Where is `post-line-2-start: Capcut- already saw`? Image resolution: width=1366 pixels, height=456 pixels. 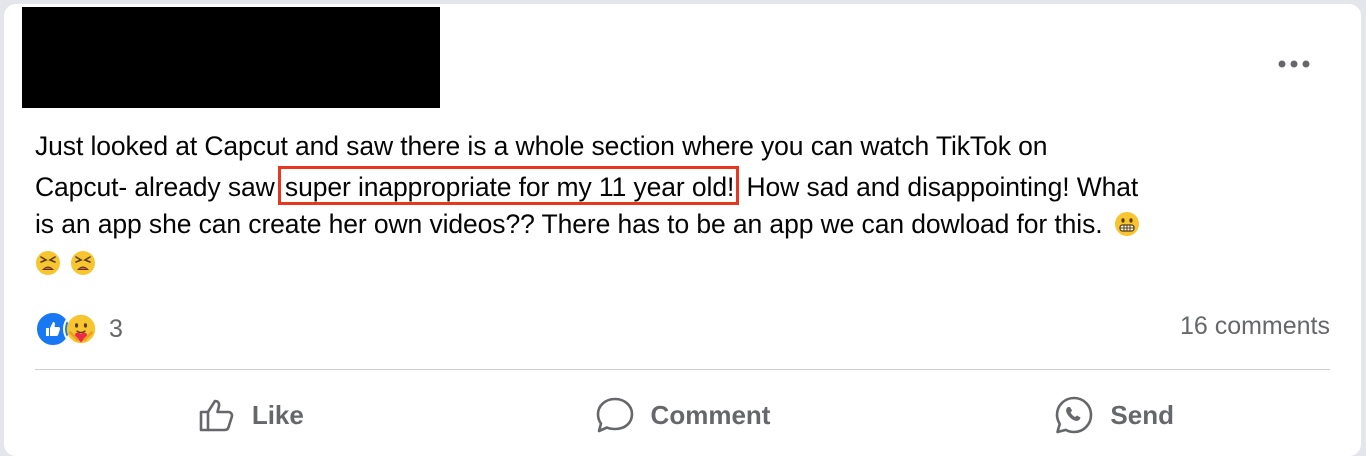
post-line-2-start: Capcut- already saw is located at coordinates (158, 187).